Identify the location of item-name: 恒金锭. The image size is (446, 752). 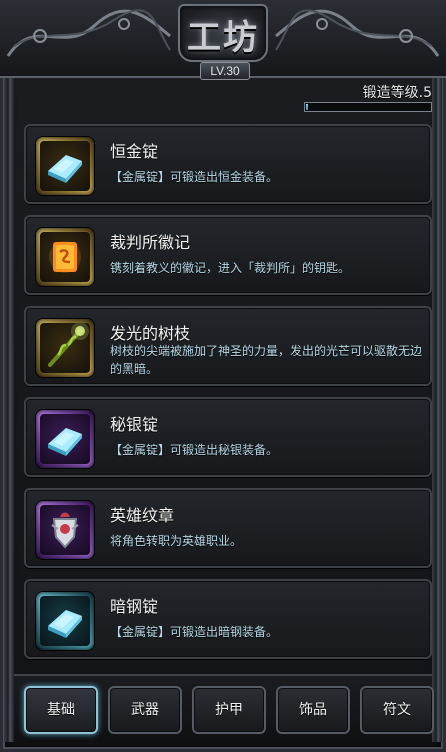
(134, 151).